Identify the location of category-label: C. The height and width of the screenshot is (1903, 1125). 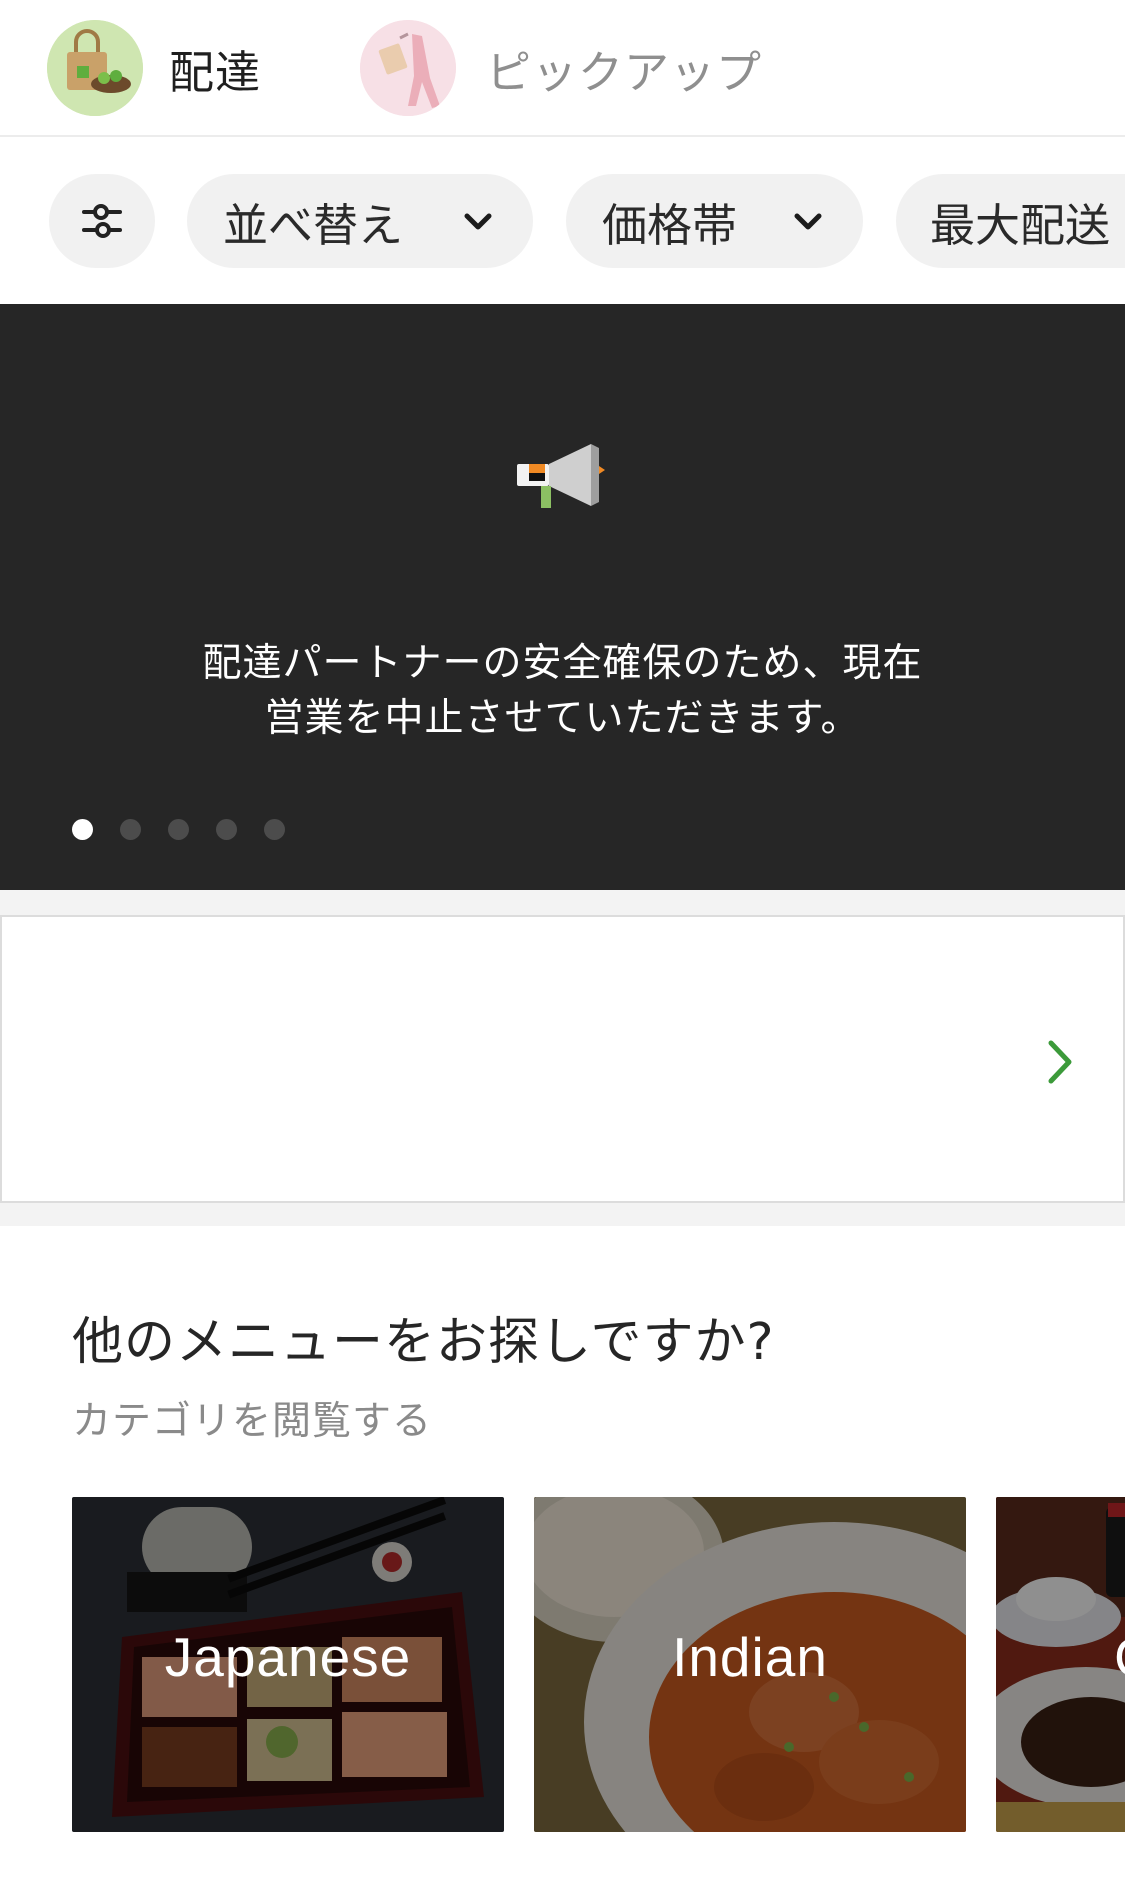
(1119, 1657).